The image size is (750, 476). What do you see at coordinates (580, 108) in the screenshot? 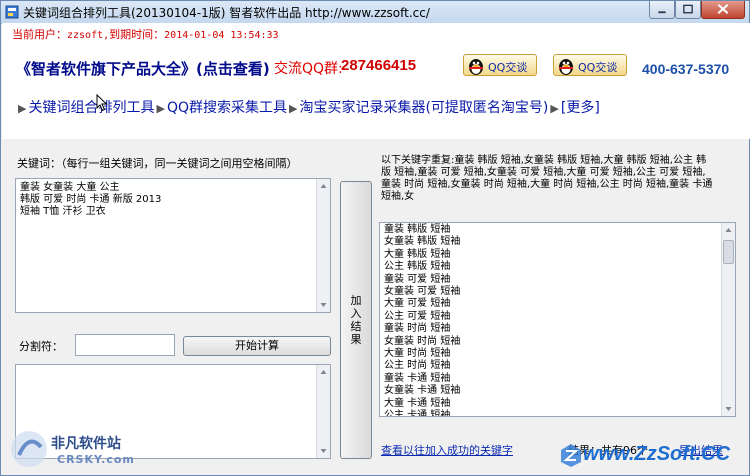
I see `nav-item-more: [更多]` at bounding box center [580, 108].